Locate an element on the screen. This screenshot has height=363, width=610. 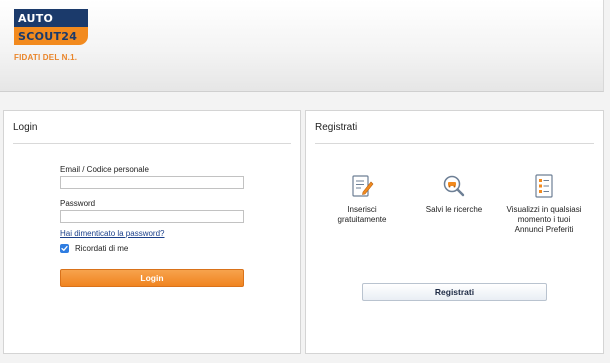
register-panel-title: Registrati is located at coordinates (336, 127).